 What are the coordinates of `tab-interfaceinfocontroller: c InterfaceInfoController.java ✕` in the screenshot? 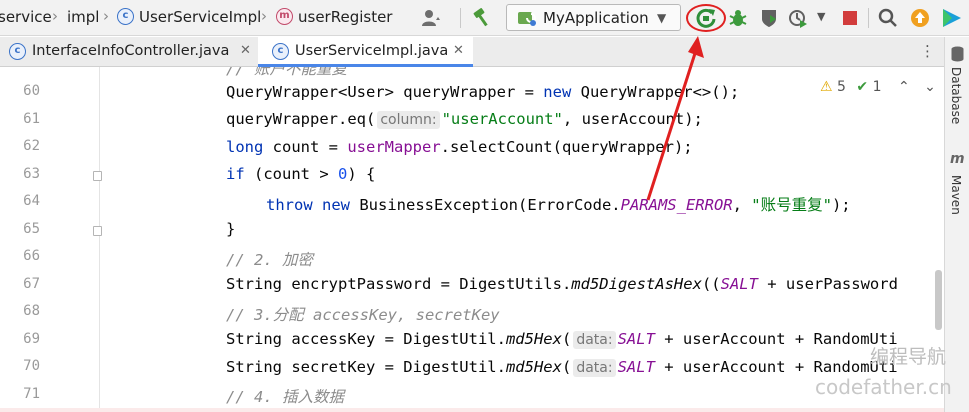 It's located at (129, 52).